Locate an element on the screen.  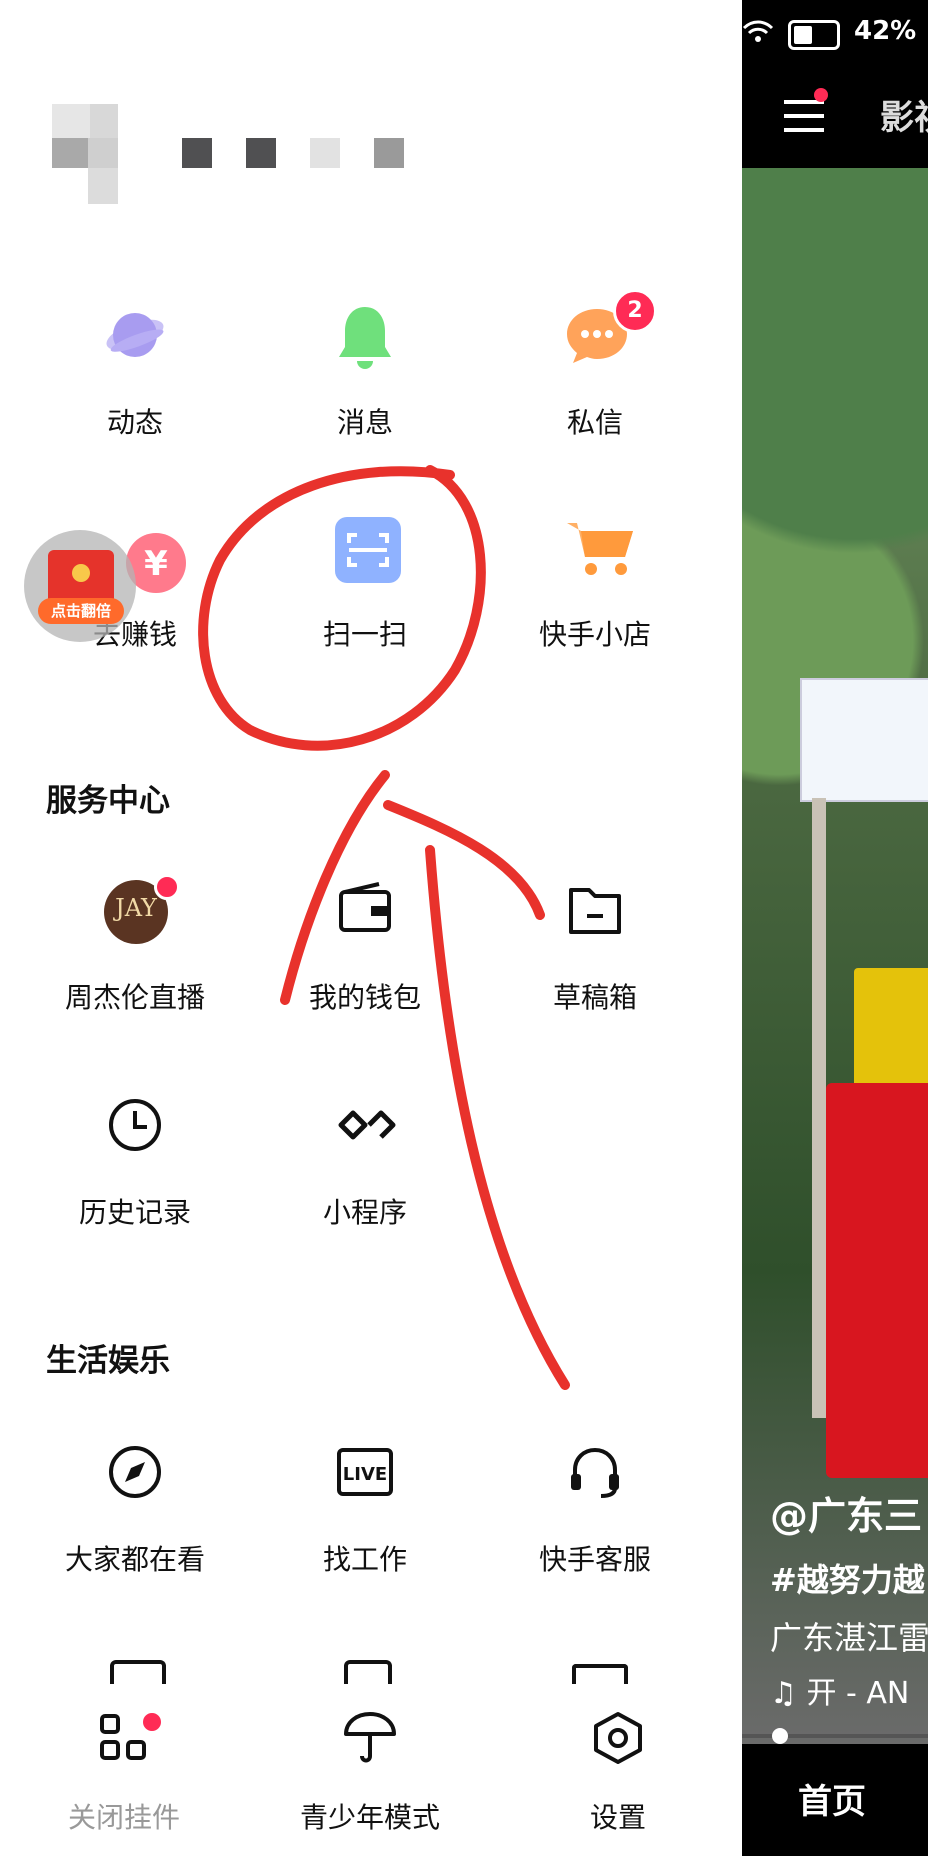
grid-item-everyone-watching: 大家都在看 is located at coordinates (135, 1522).